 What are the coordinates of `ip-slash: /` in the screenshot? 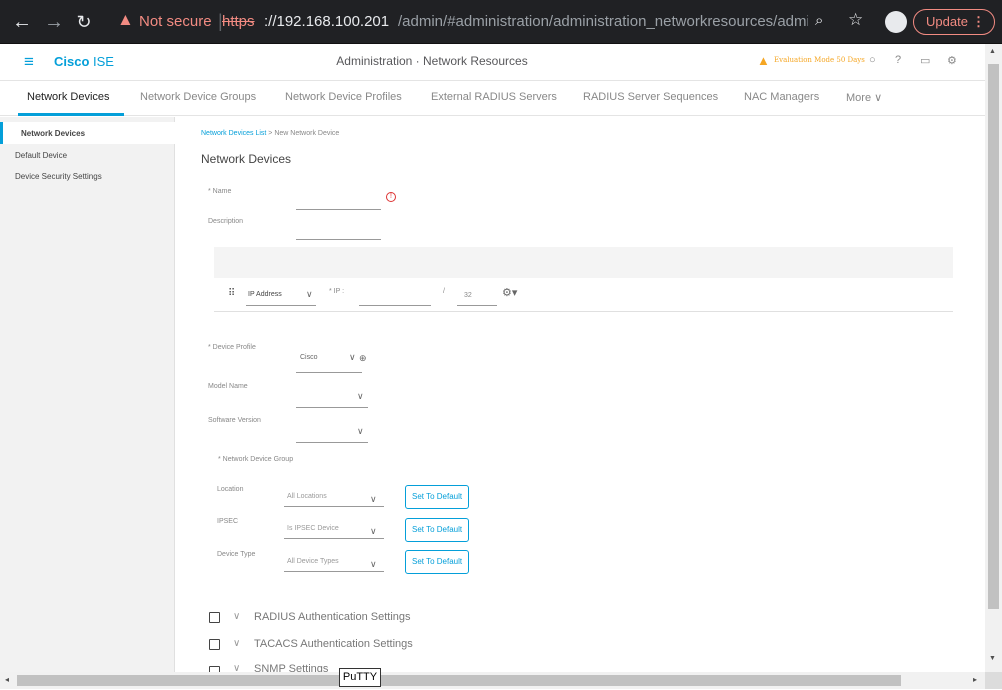 It's located at (444, 291).